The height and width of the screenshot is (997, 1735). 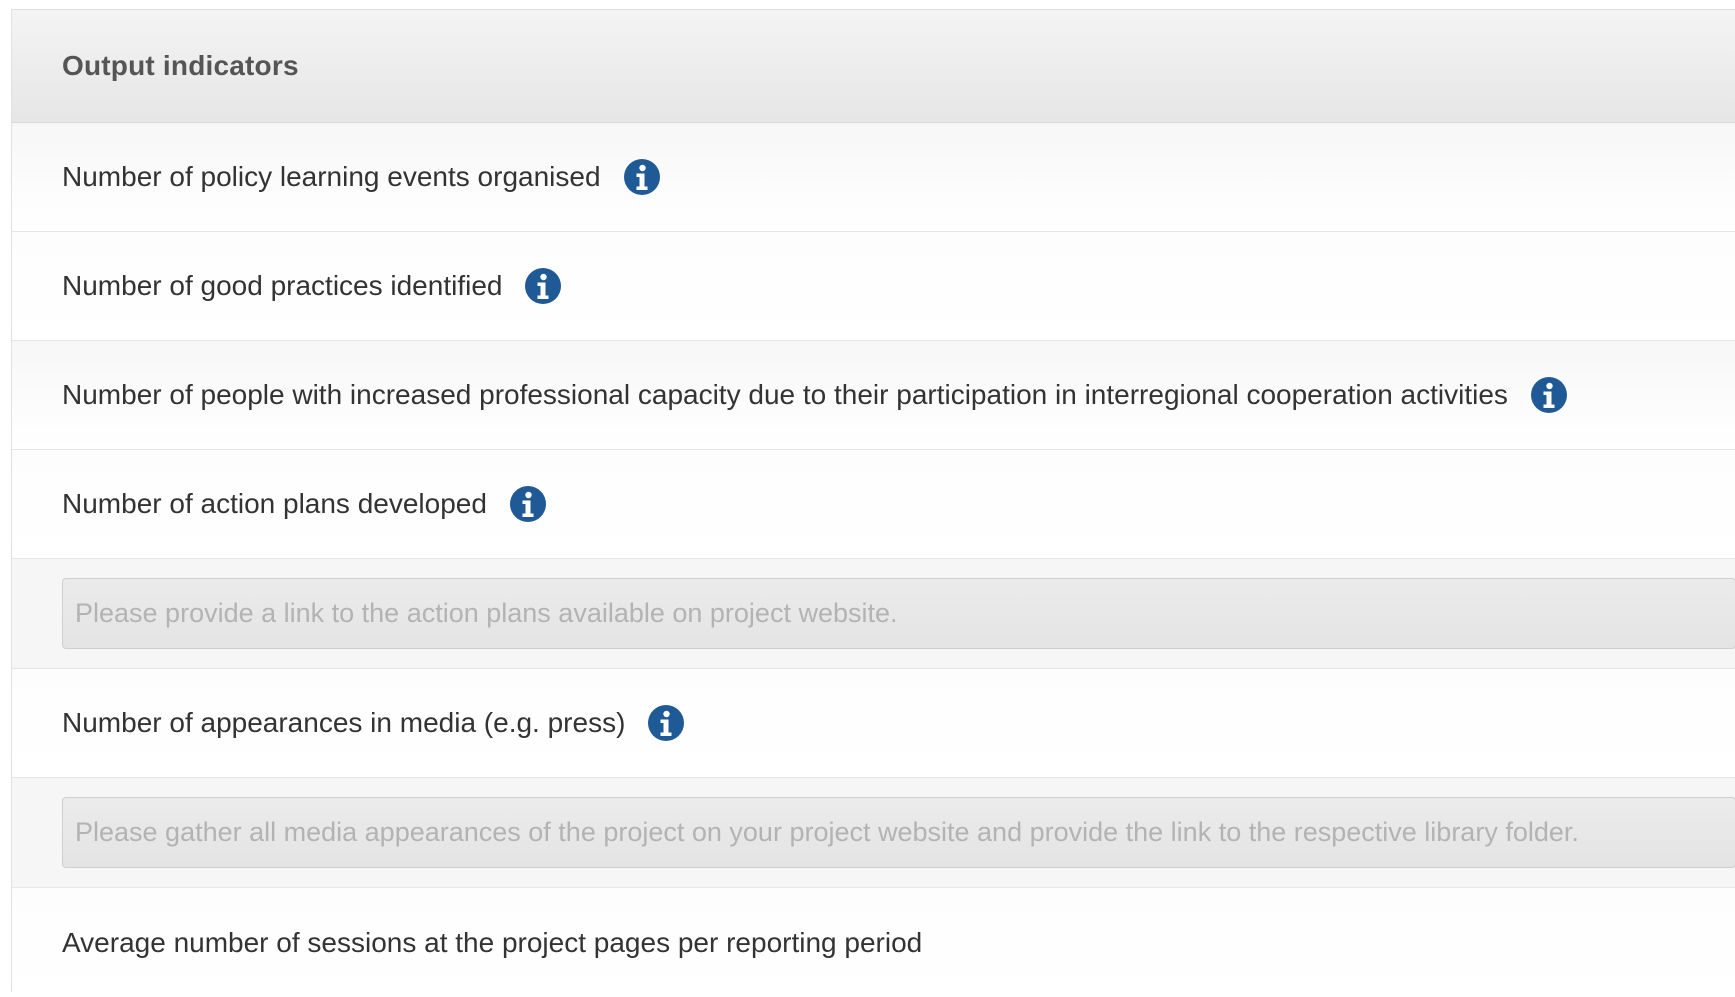 I want to click on indicator-label: Number of action plans developed, so click(x=274, y=503).